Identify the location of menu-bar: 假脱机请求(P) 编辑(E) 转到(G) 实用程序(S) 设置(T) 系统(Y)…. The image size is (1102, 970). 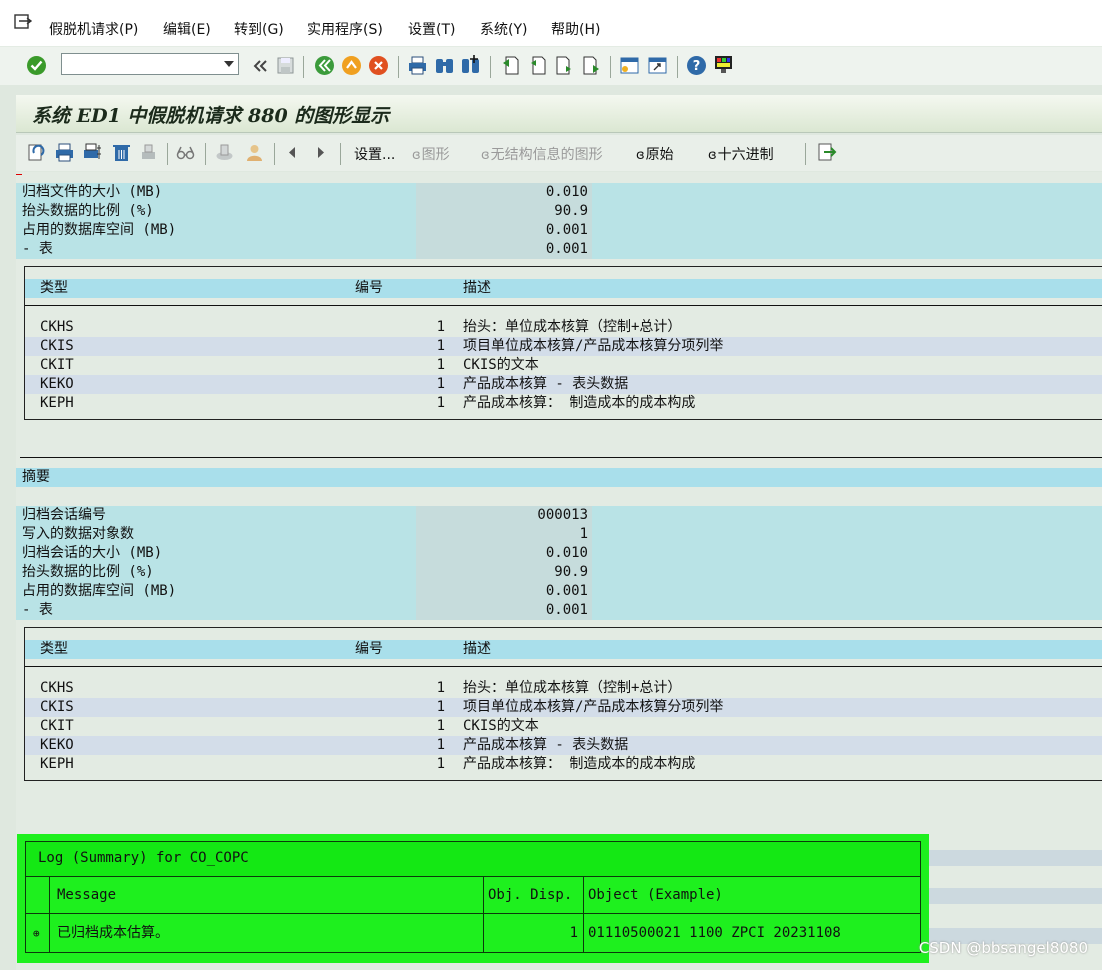
(551, 23).